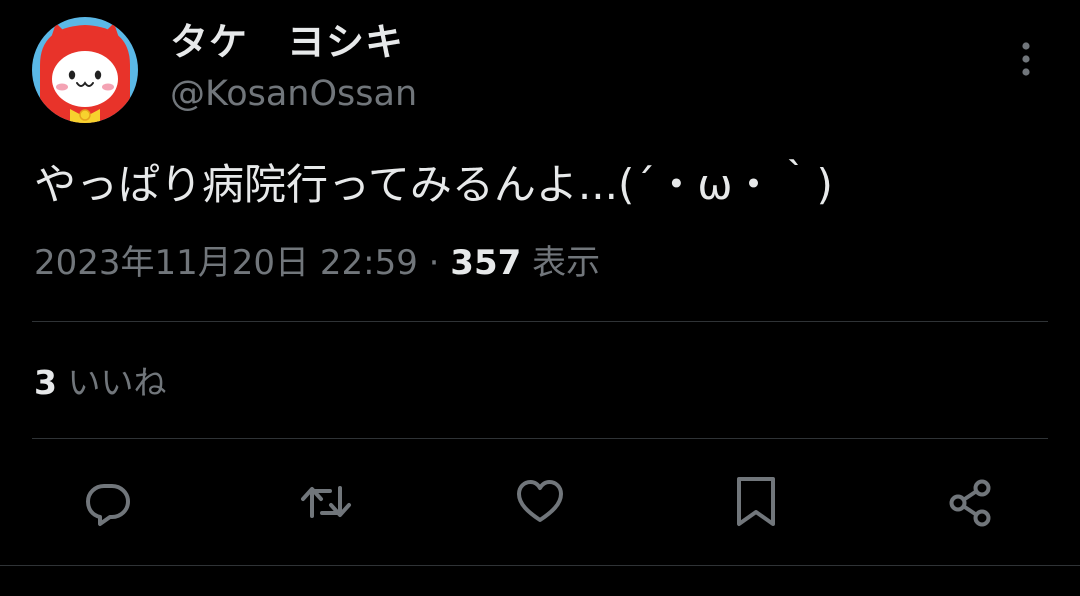 The image size is (1080, 596). I want to click on tweet-timestamp: 2023年11月20日 22:59, so click(226, 263).